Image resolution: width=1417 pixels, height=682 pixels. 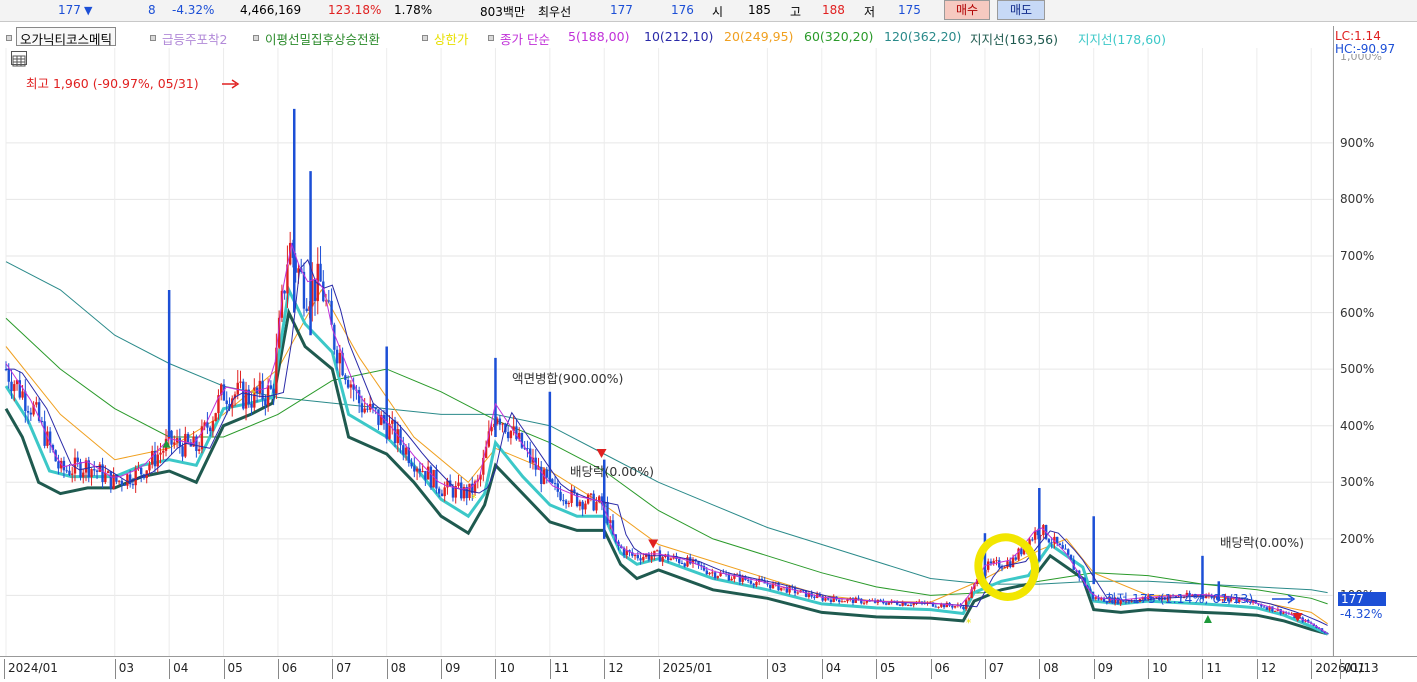 I want to click on low-arrow-icon, so click(x=1284, y=599).